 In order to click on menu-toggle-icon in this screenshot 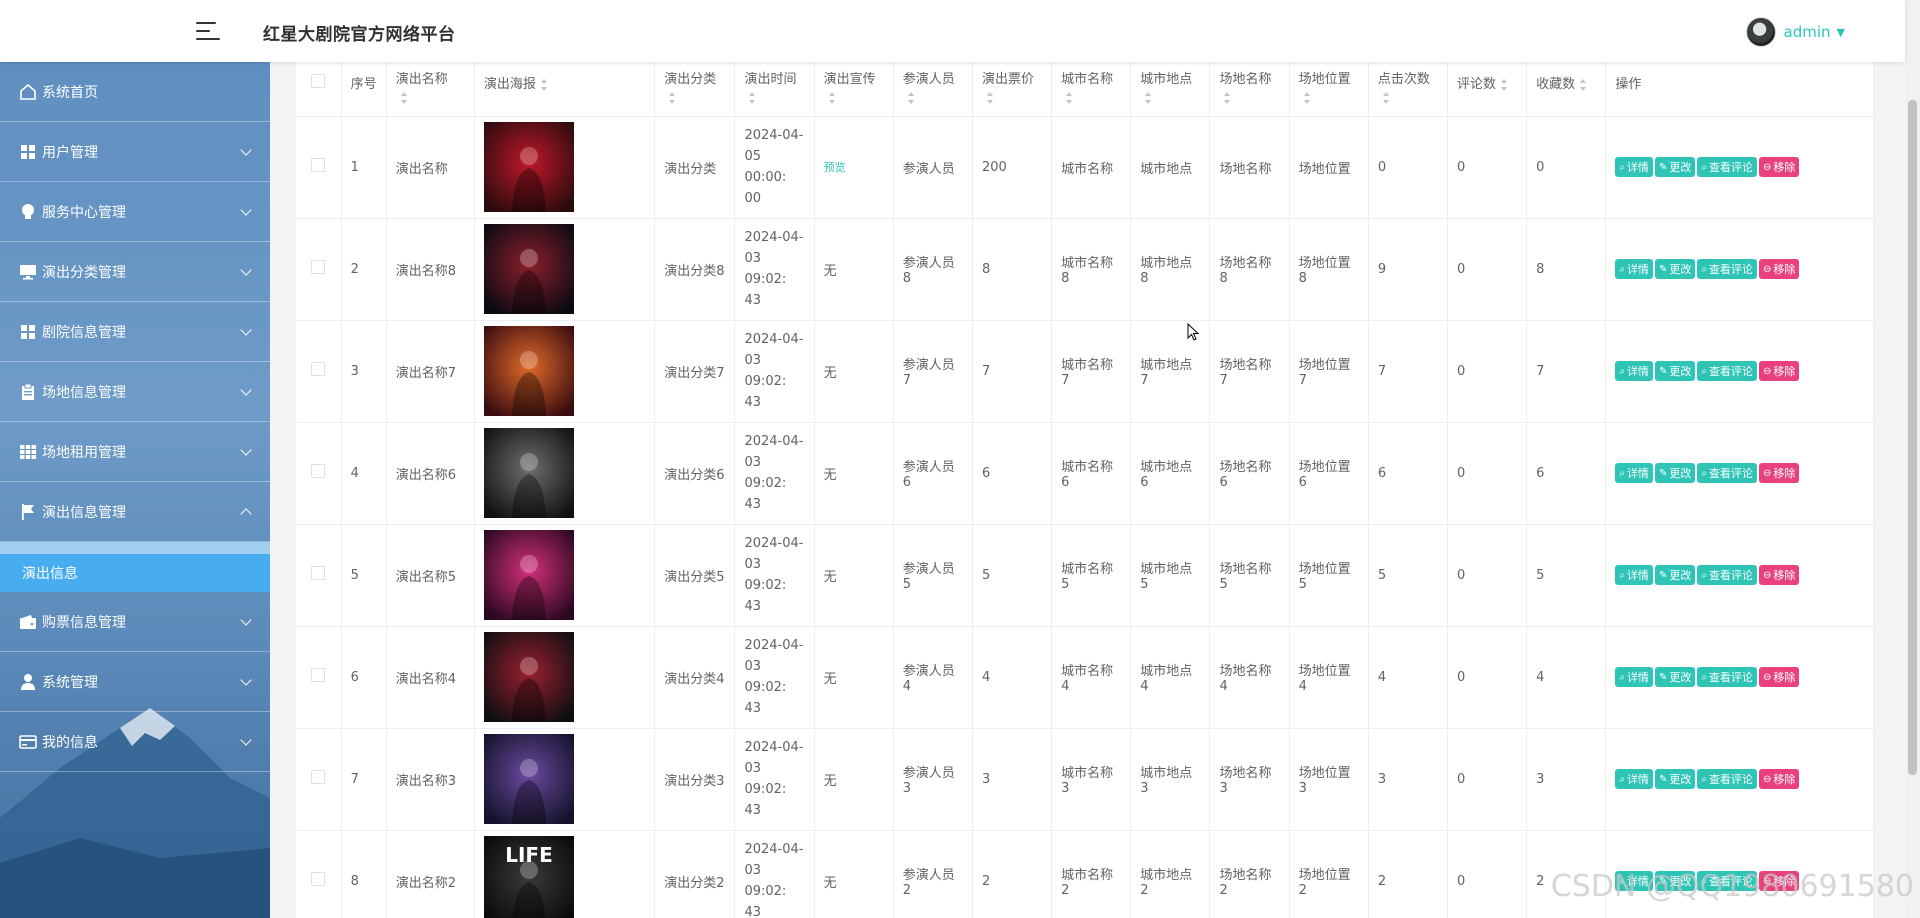, I will do `click(208, 31)`.